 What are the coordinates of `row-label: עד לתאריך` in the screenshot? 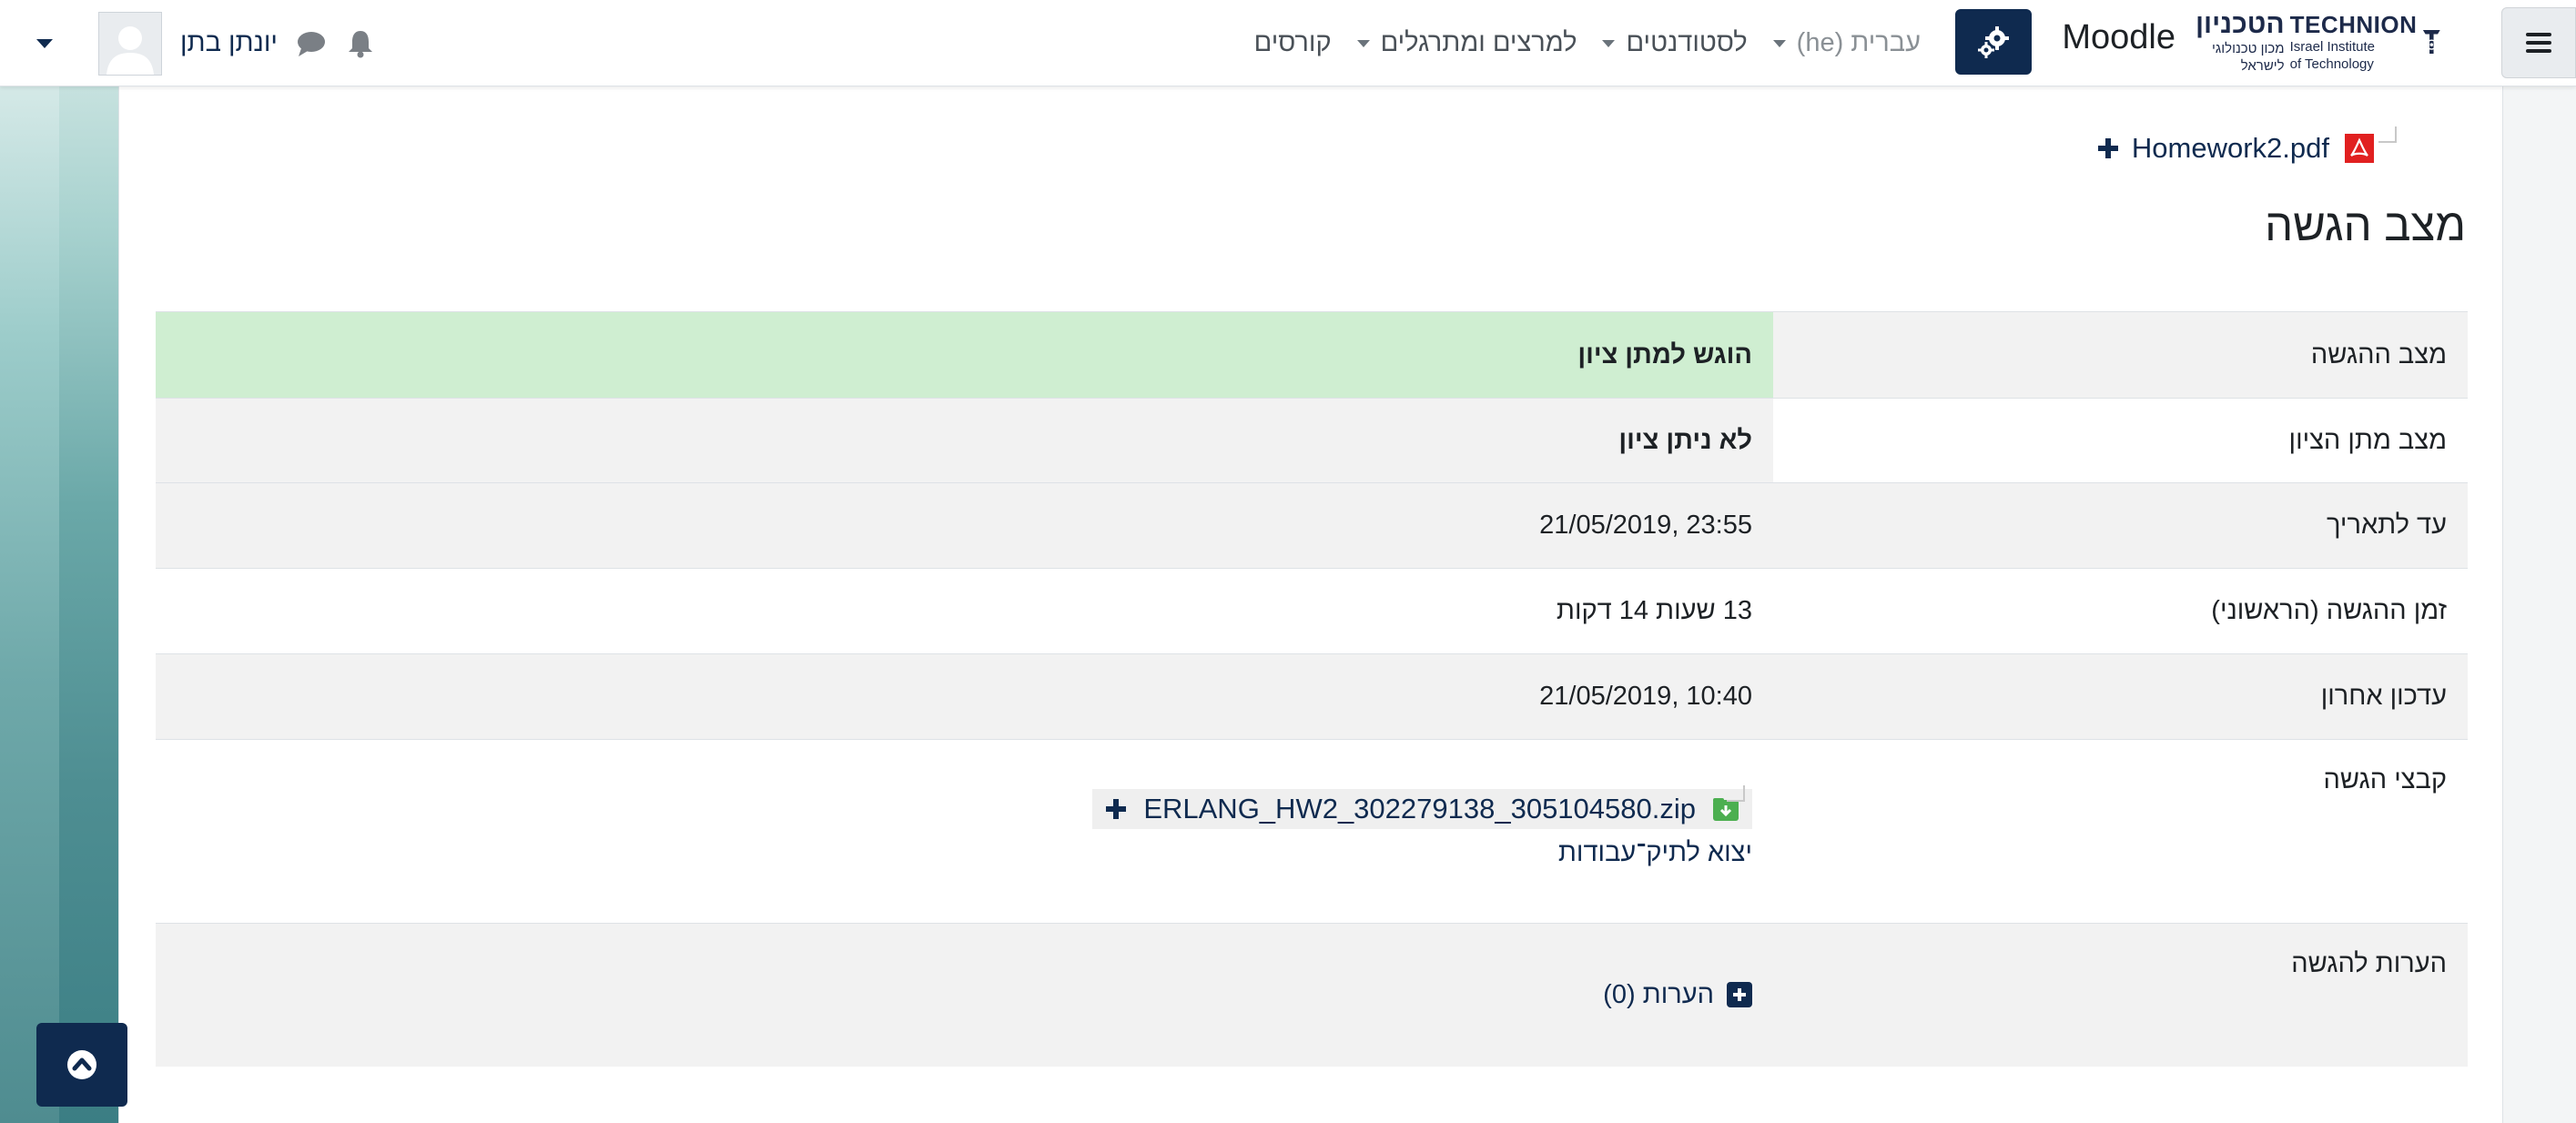 It's located at (2120, 525).